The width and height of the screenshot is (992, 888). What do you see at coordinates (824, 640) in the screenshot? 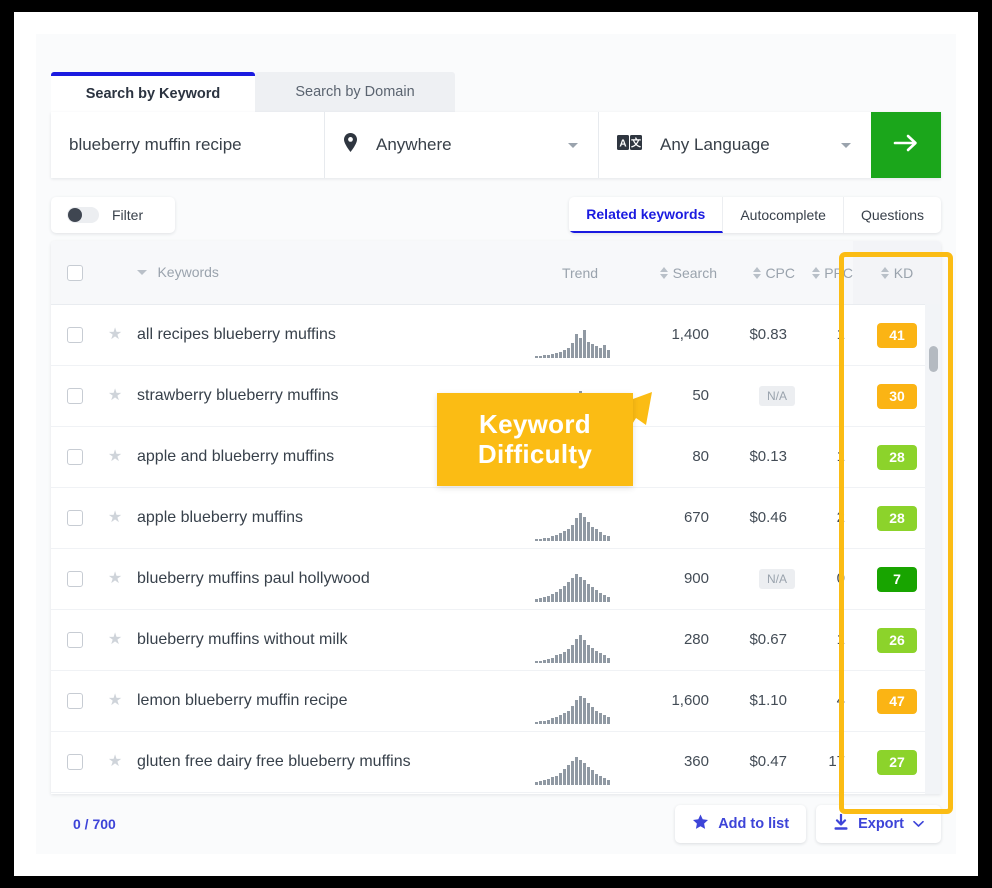
I see `ppc-cell: 1` at bounding box center [824, 640].